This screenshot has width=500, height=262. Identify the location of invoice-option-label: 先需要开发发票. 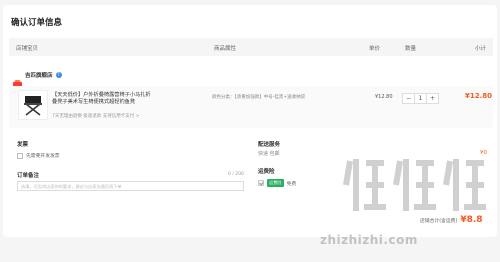
(43, 156).